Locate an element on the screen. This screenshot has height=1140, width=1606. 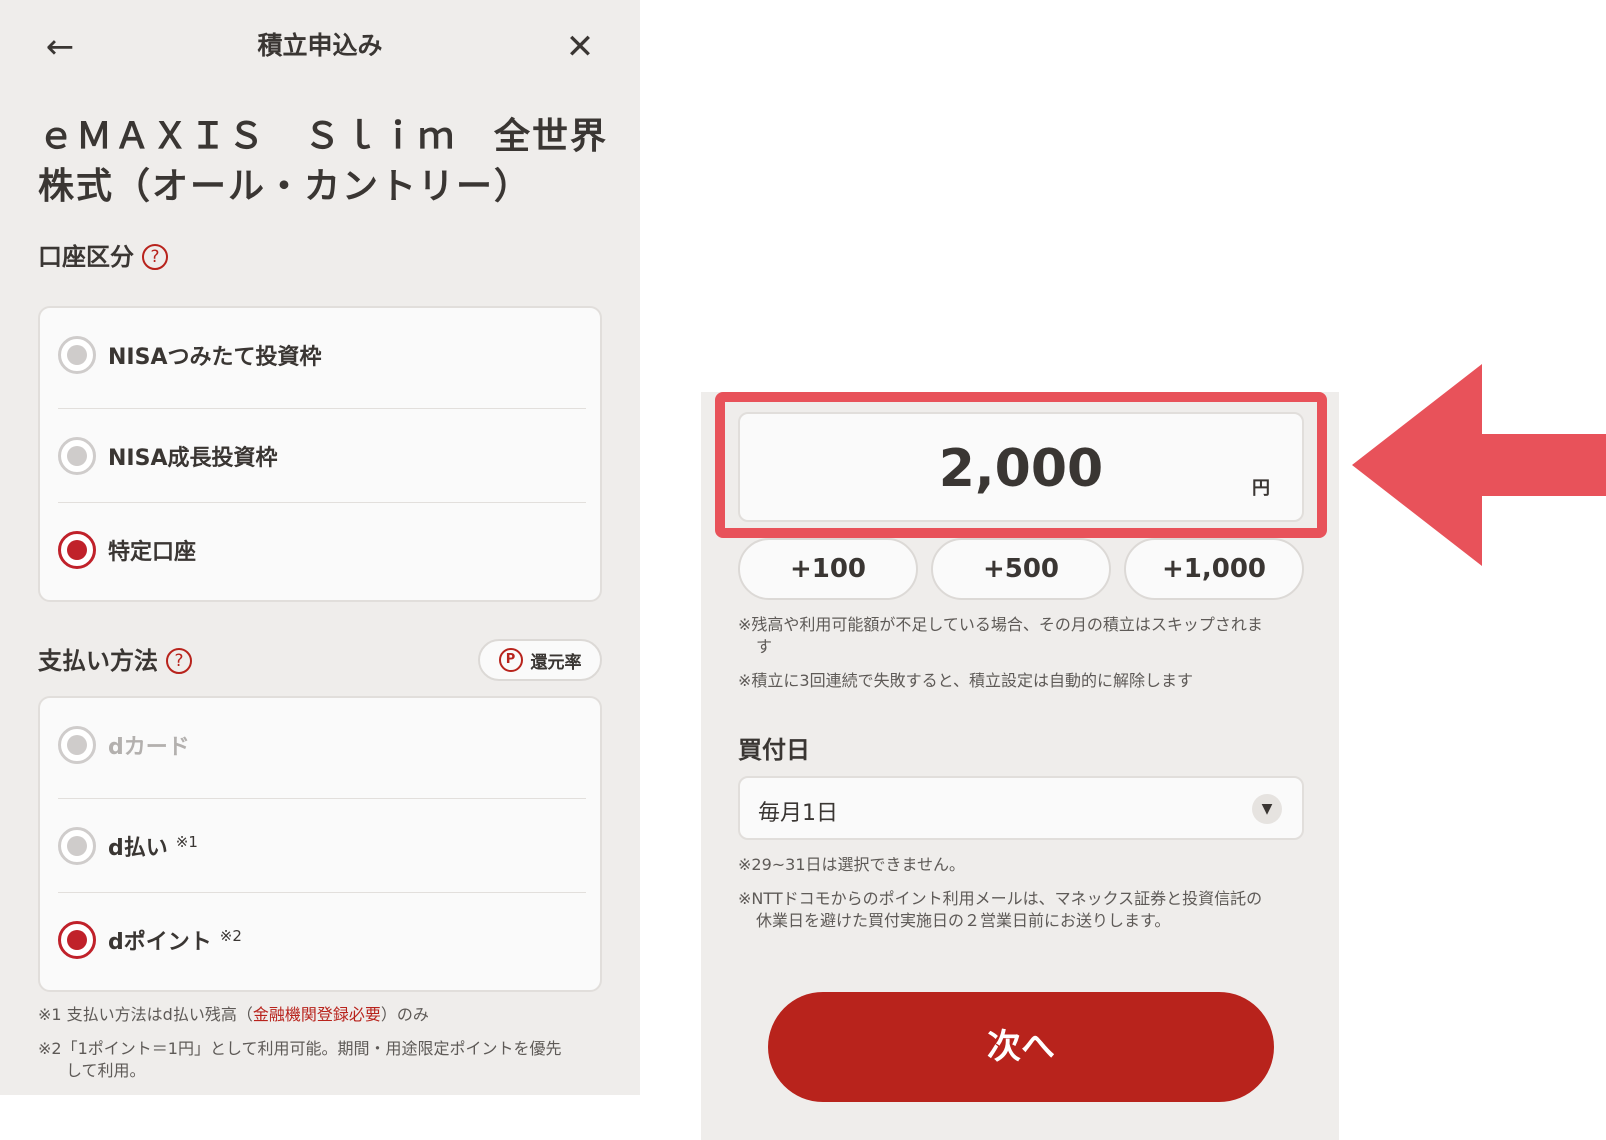
payment-option-d-barai: d払い ※1 is located at coordinates (322, 846).